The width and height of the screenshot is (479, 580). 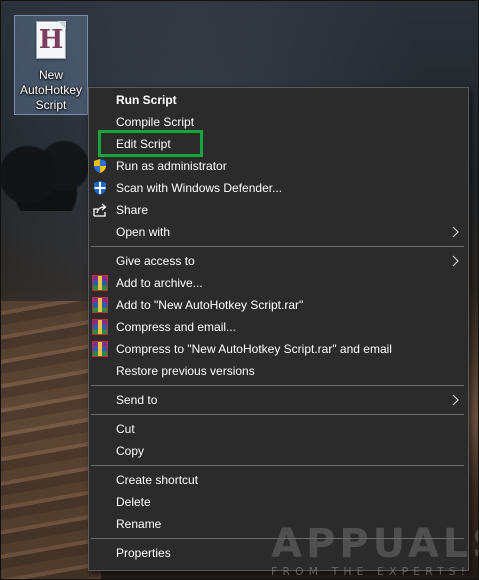 I want to click on menu-item-label: Send to, so click(x=137, y=400).